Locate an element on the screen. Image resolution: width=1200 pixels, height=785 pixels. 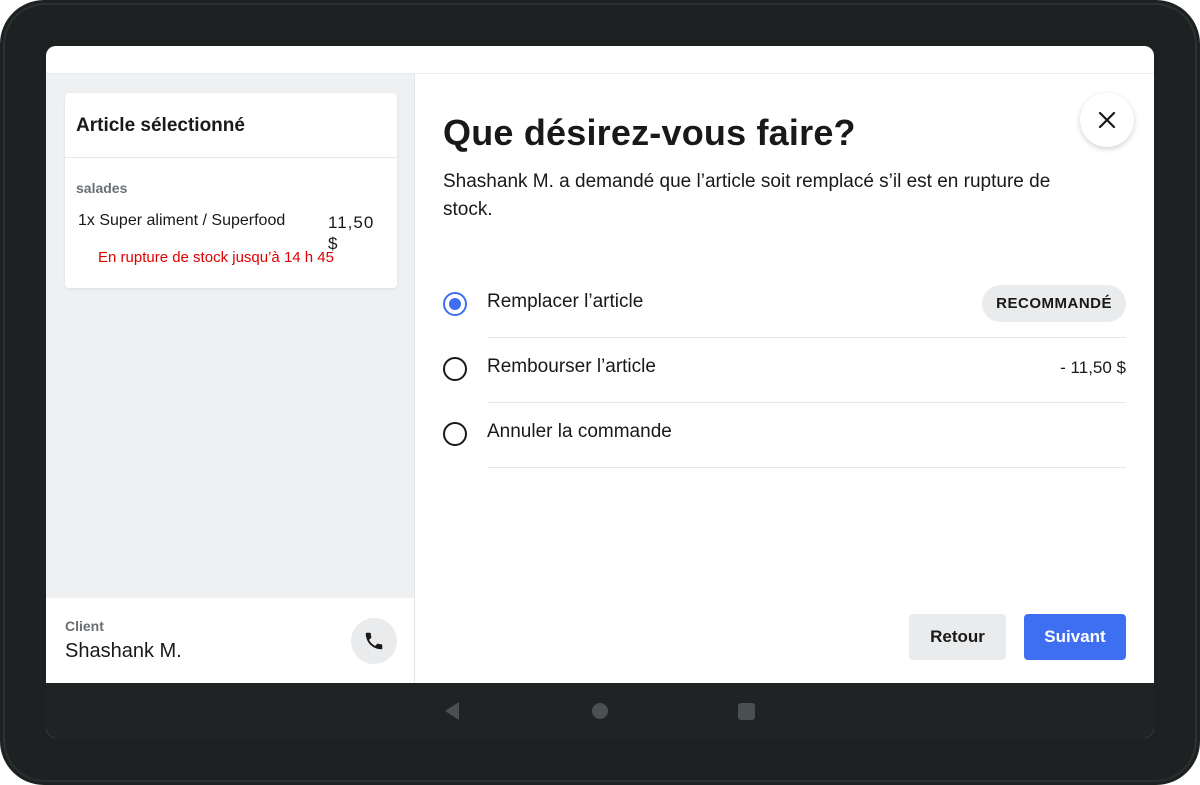
stock-status: En rupture de stock jusqu’à 14 h 45 is located at coordinates (216, 257).